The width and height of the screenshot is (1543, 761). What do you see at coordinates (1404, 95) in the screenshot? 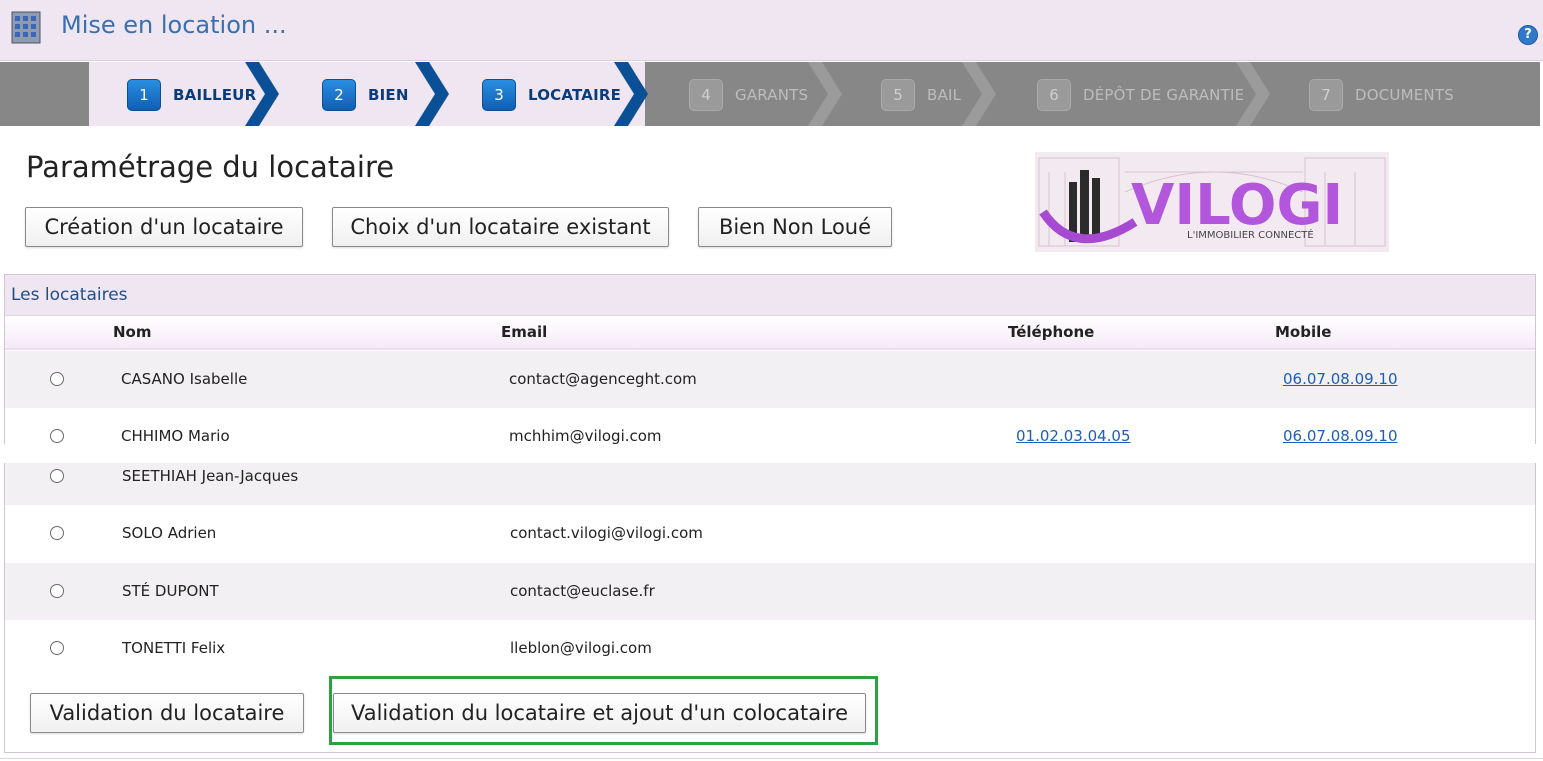
I see `step-label: DOCUMENTS` at bounding box center [1404, 95].